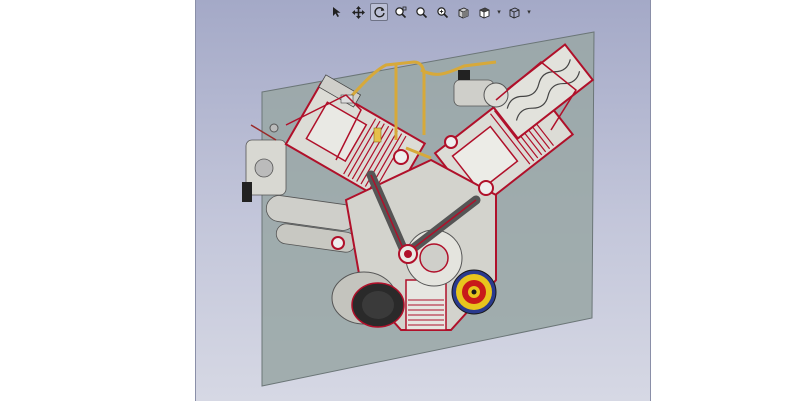 The image size is (810, 401). Describe the element at coordinates (474, 292) in the screenshot. I see `accessory-pulley` at that location.